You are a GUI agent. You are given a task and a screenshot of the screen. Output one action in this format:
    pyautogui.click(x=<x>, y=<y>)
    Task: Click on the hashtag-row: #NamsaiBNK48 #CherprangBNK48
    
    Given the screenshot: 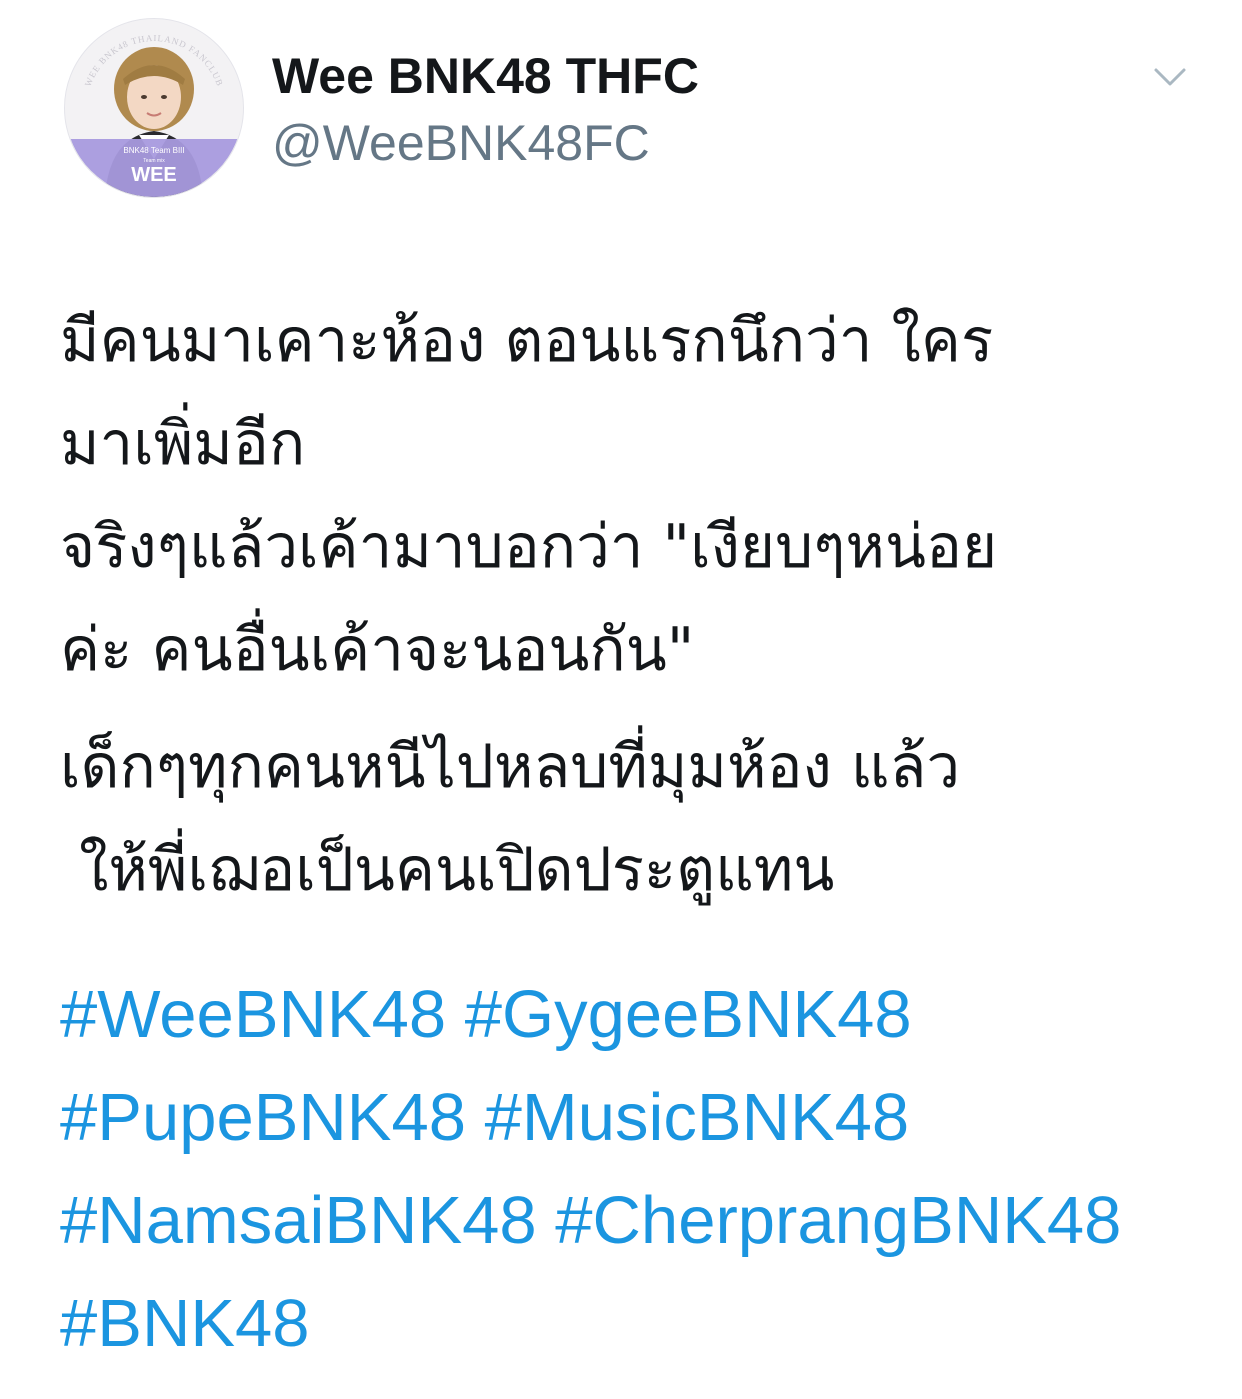 What is the action you would take?
    pyautogui.click(x=640, y=1220)
    